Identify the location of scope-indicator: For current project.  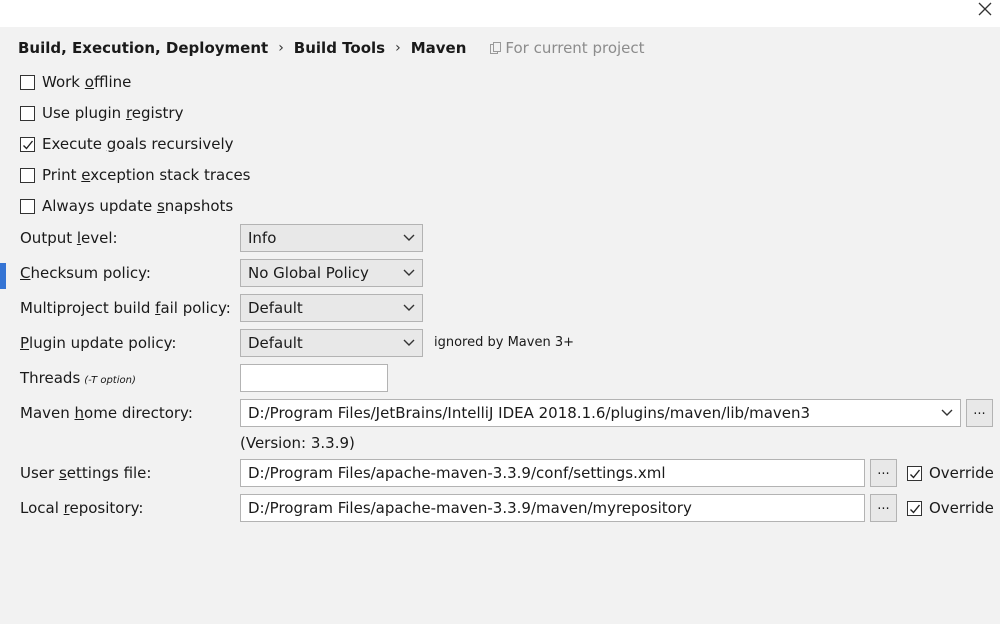
(567, 48).